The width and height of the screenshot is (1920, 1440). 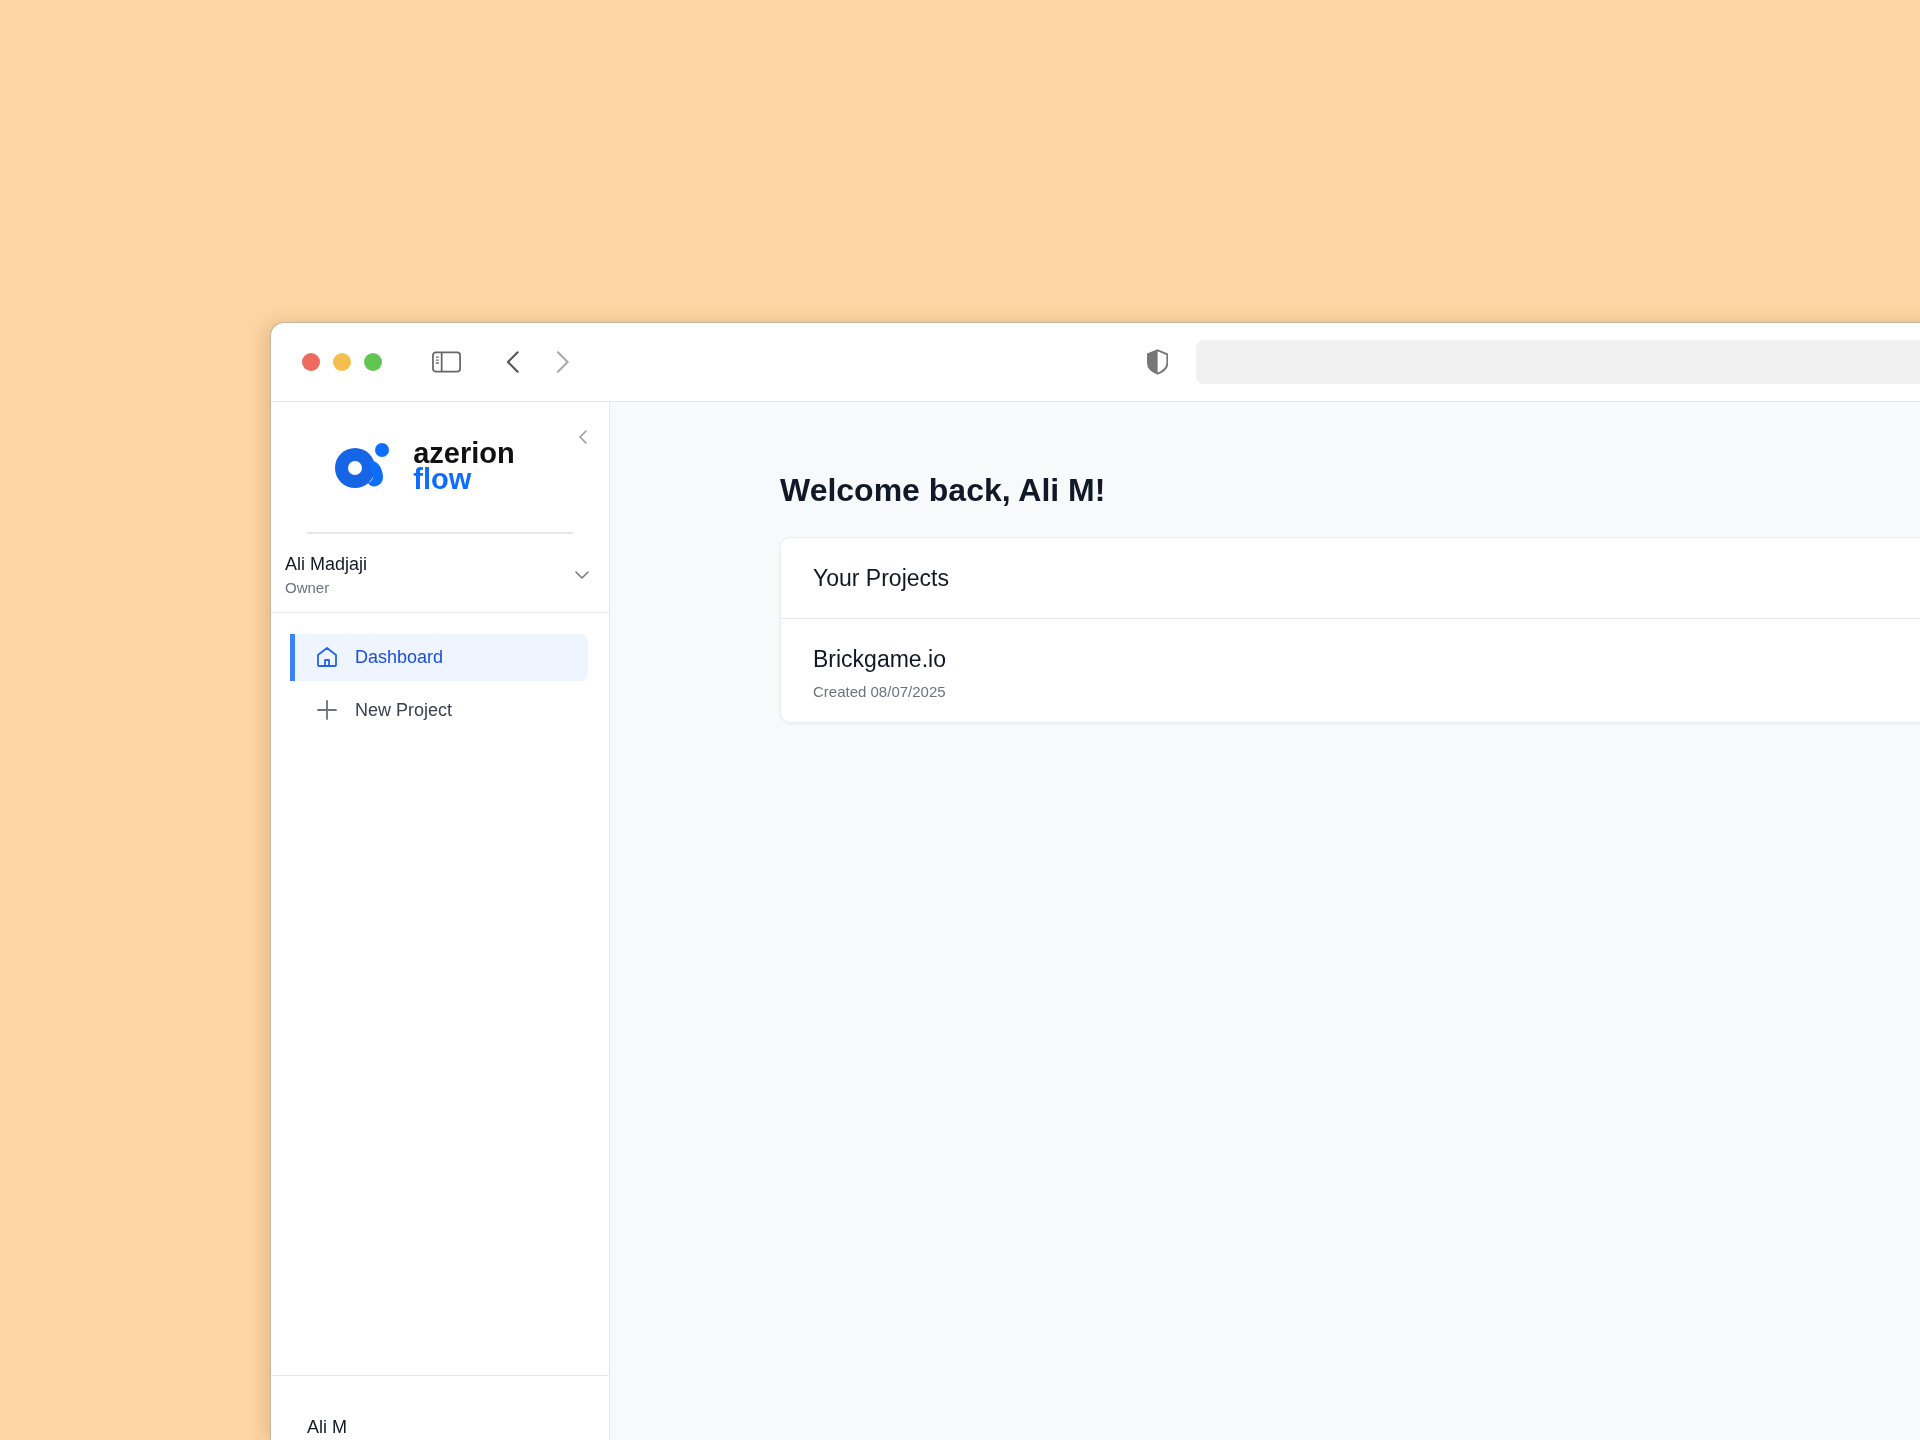 What do you see at coordinates (327, 1427) in the screenshot?
I see `footer-user-name: Ali M` at bounding box center [327, 1427].